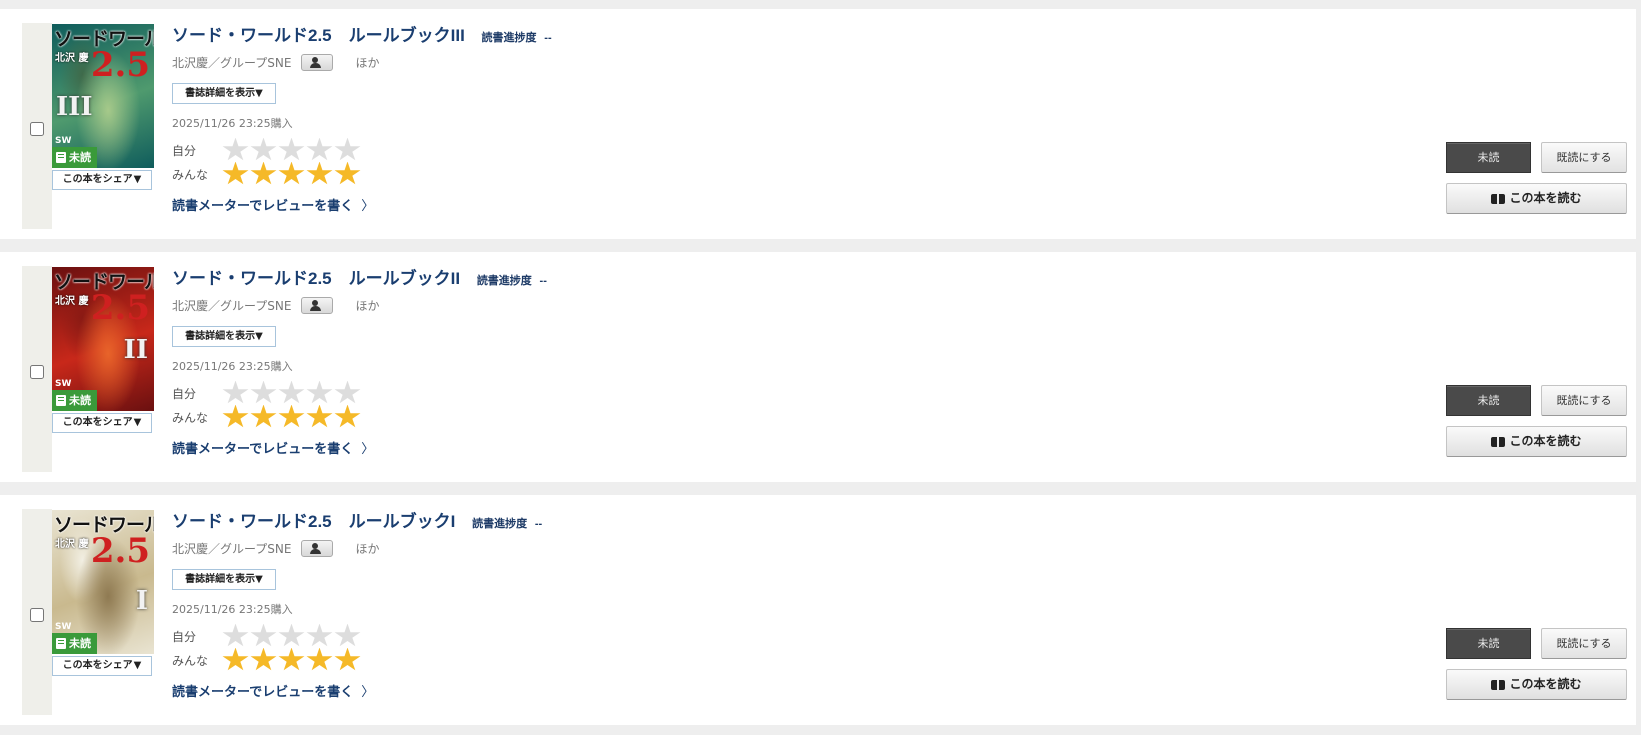 Image resolution: width=1641 pixels, height=735 pixels. Describe the element at coordinates (316, 278) in the screenshot. I see `book-title: ソード・ワールド2.5 ルールブックII` at that location.